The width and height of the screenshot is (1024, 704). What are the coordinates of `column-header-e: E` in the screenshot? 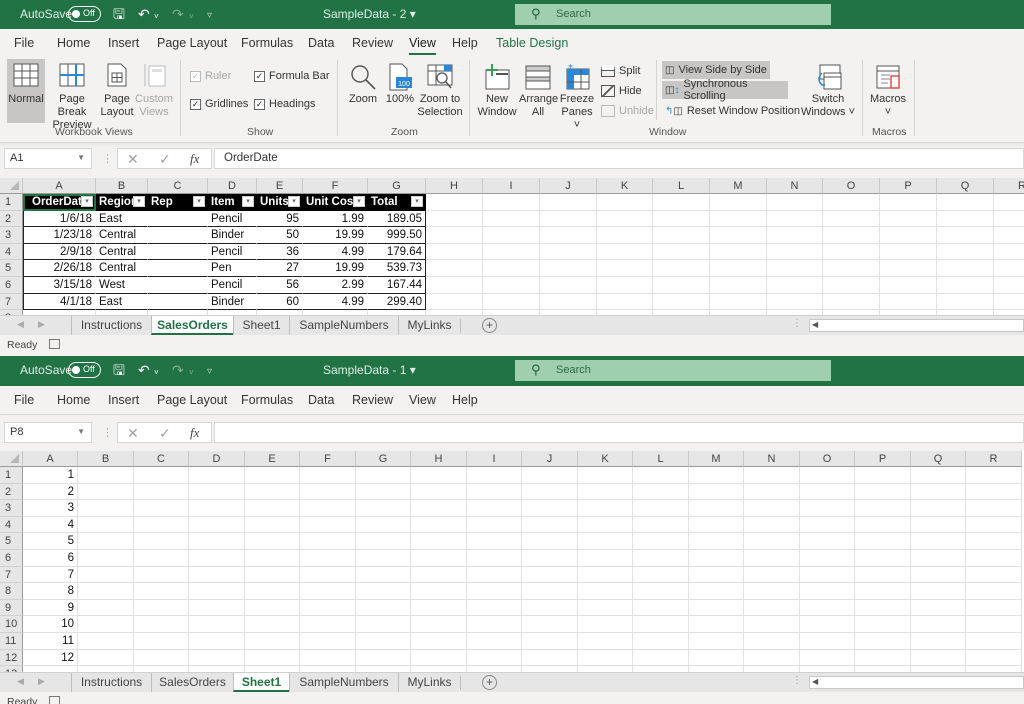 It's located at (280, 186).